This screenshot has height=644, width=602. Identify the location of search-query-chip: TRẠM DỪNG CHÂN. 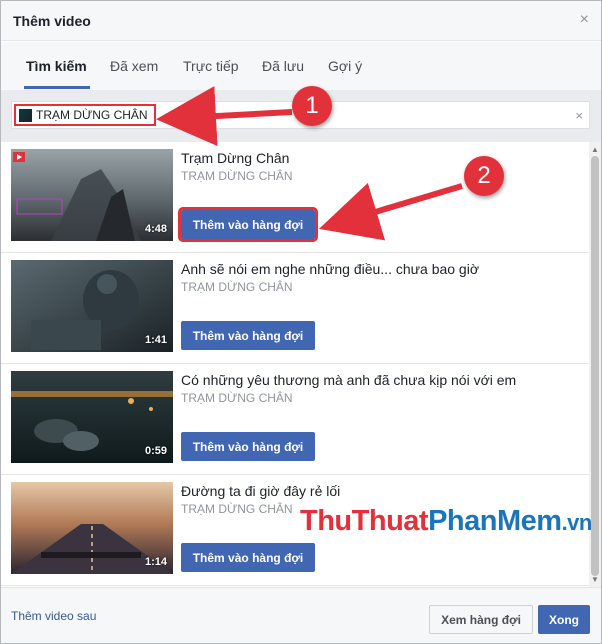
(85, 115).